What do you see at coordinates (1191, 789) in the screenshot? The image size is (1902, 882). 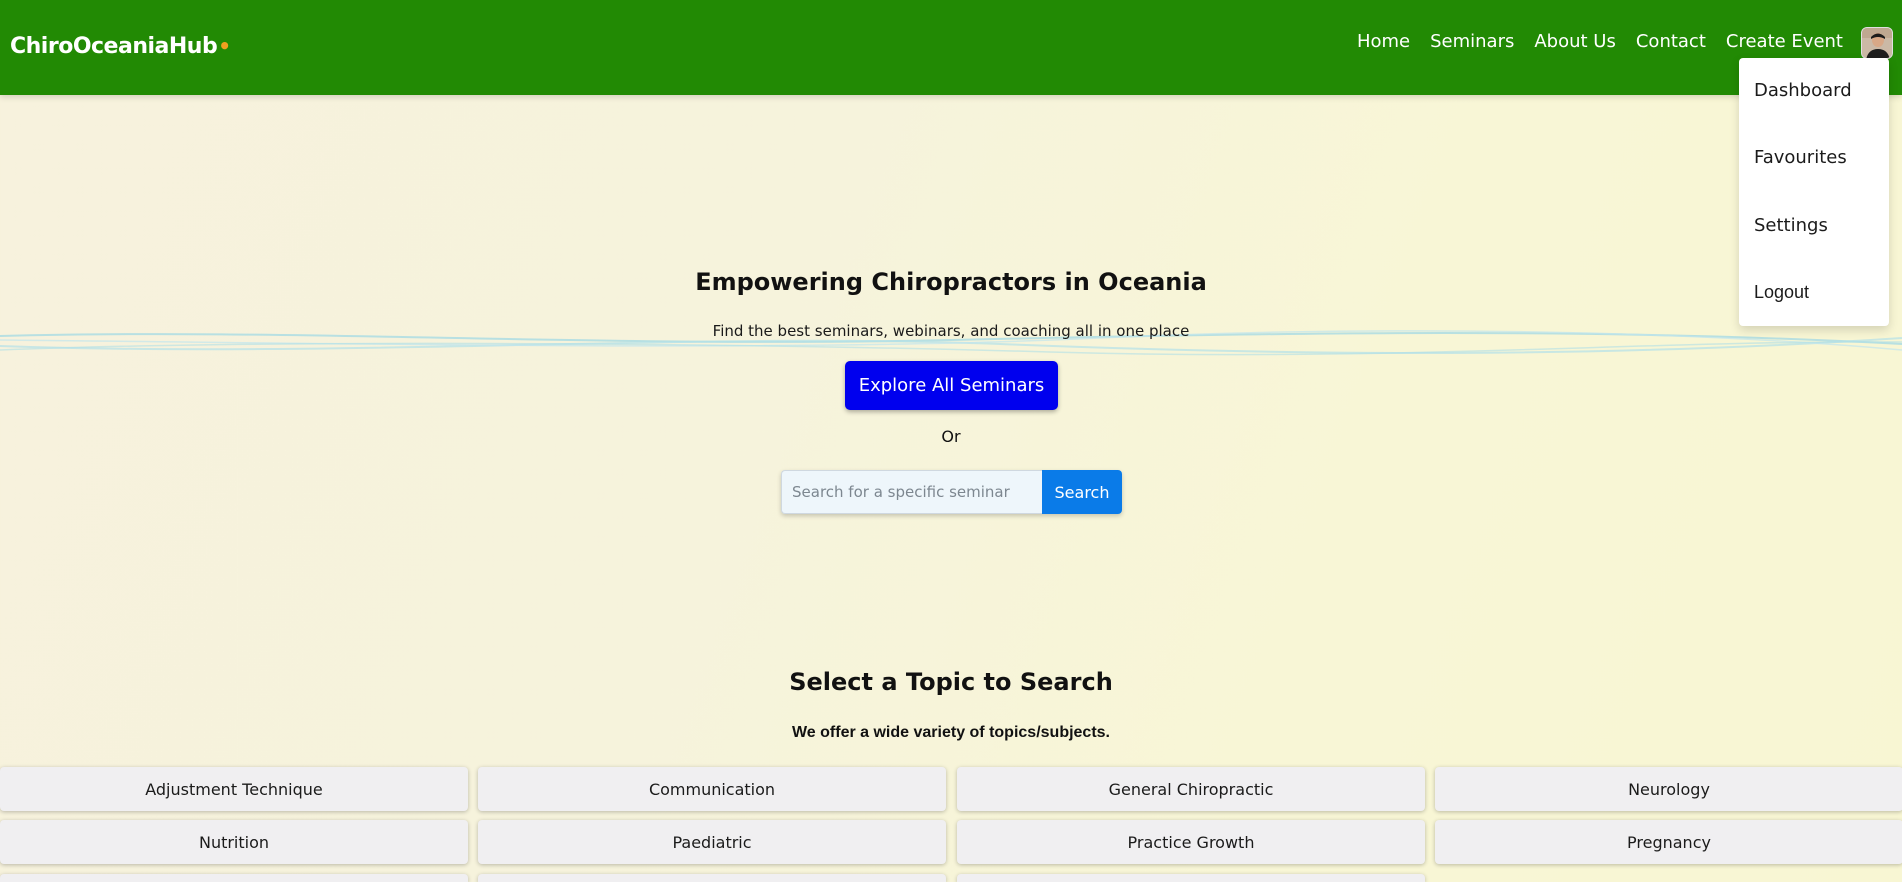 I see `topic-general-chiropractic: General Chiropractic` at bounding box center [1191, 789].